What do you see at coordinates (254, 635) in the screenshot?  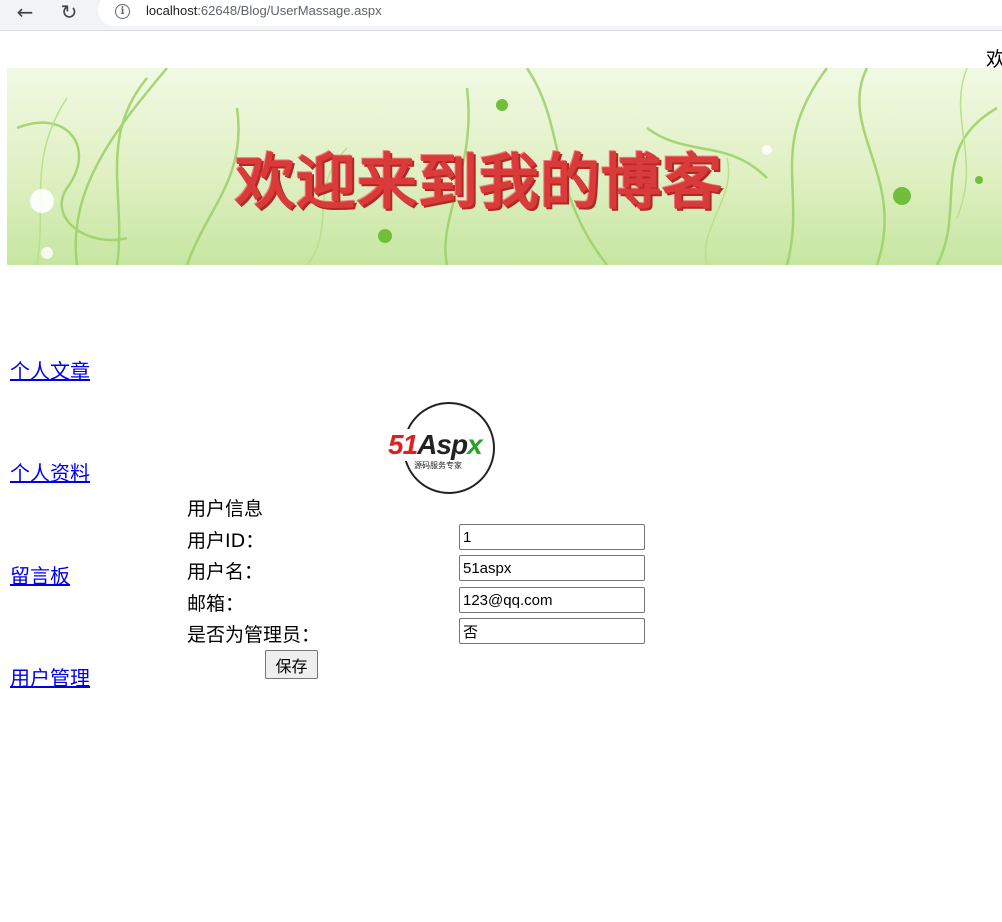 I see `is-admin-label: 是否为管理员：` at bounding box center [254, 635].